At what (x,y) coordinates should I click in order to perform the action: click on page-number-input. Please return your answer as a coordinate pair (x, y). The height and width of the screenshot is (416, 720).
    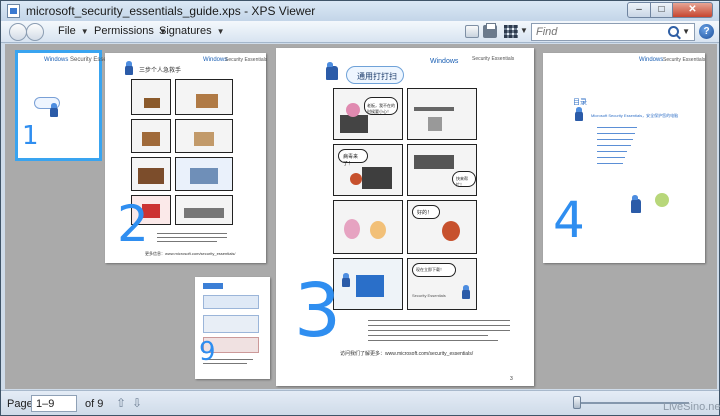
    Looking at the image, I should click on (54, 403).